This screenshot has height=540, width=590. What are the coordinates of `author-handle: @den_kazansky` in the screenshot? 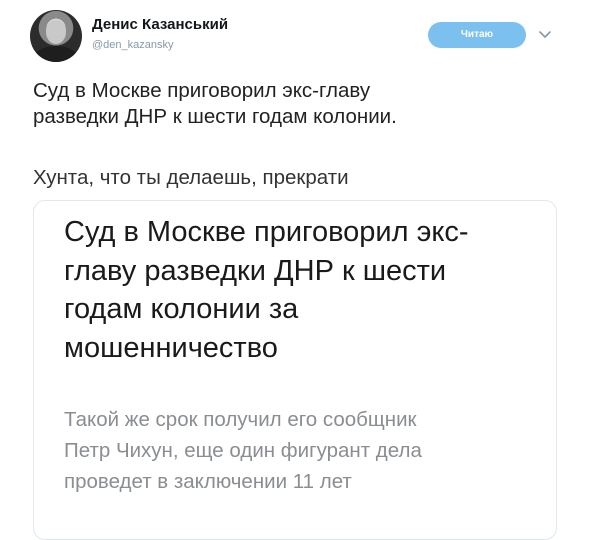 It's located at (133, 45).